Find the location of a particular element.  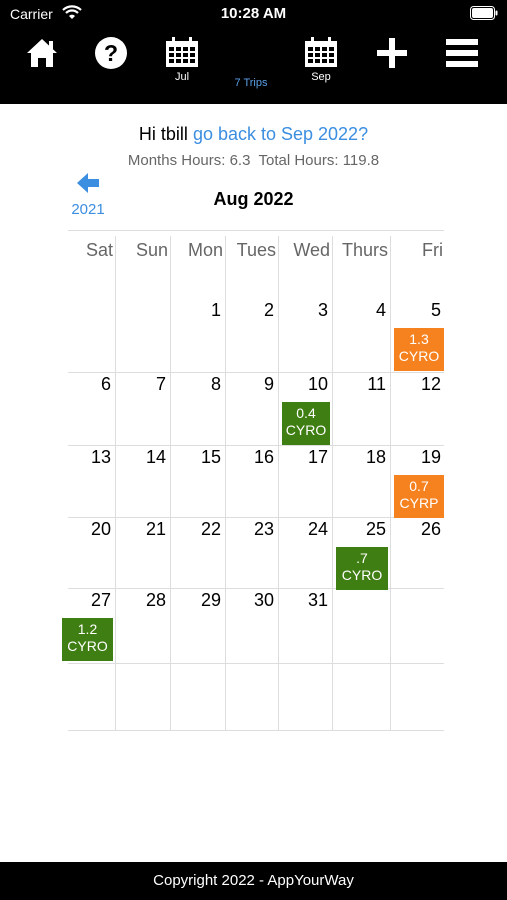

home-icon is located at coordinates (42, 53).